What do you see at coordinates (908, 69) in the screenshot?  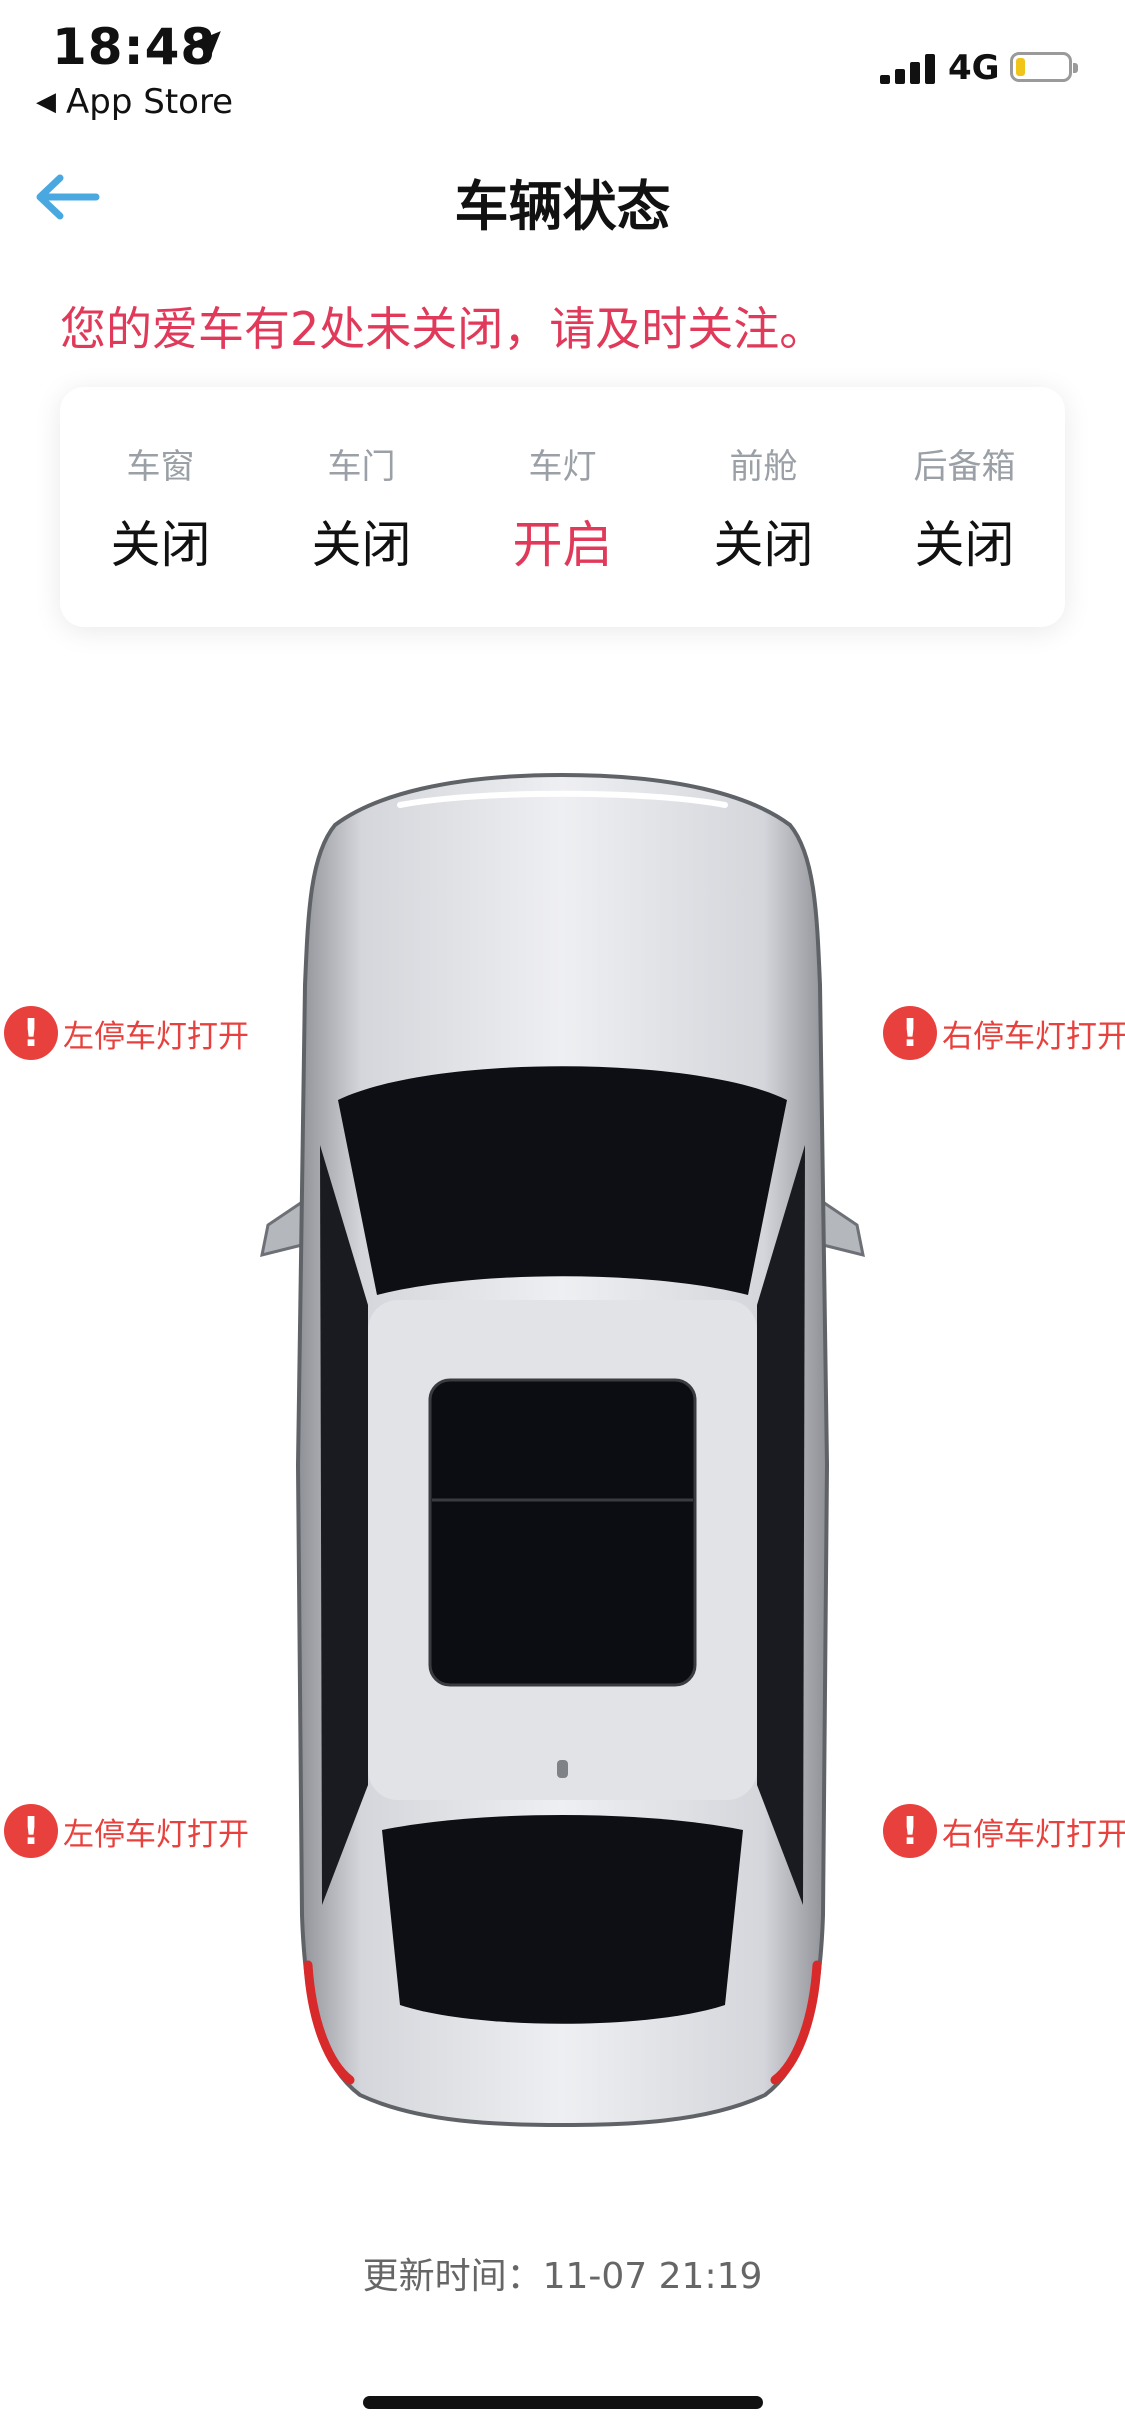 I see `signal-icon` at bounding box center [908, 69].